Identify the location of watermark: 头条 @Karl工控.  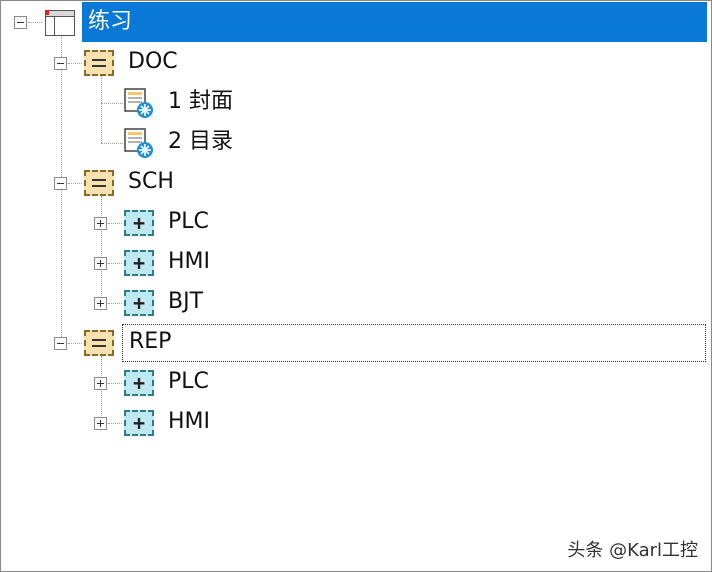
(632, 550).